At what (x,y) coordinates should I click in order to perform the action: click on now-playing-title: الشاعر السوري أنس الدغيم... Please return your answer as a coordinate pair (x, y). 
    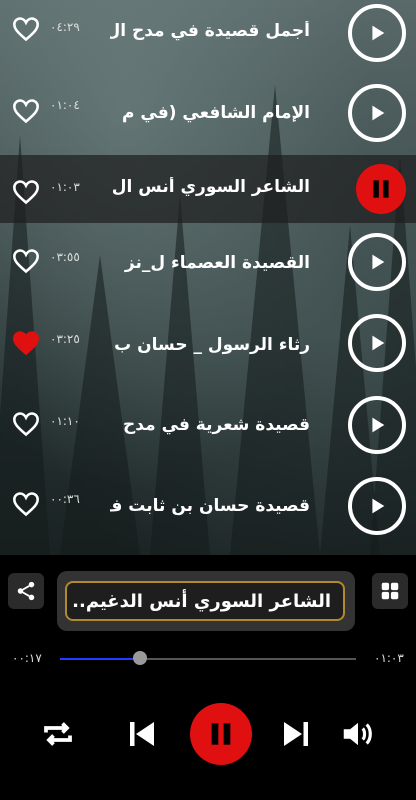
    Looking at the image, I should click on (201, 601).